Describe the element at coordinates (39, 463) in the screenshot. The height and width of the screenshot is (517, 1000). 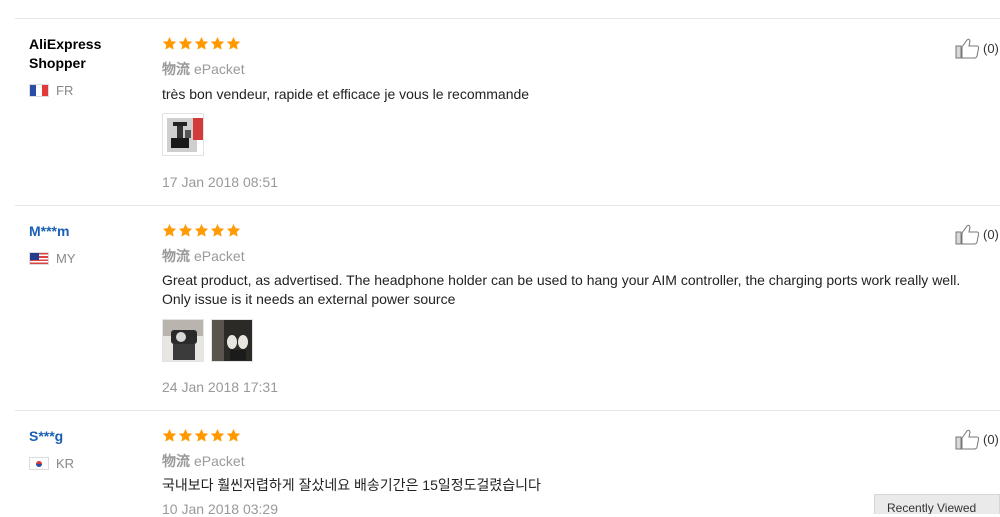
I see `flag-kr-icon` at that location.